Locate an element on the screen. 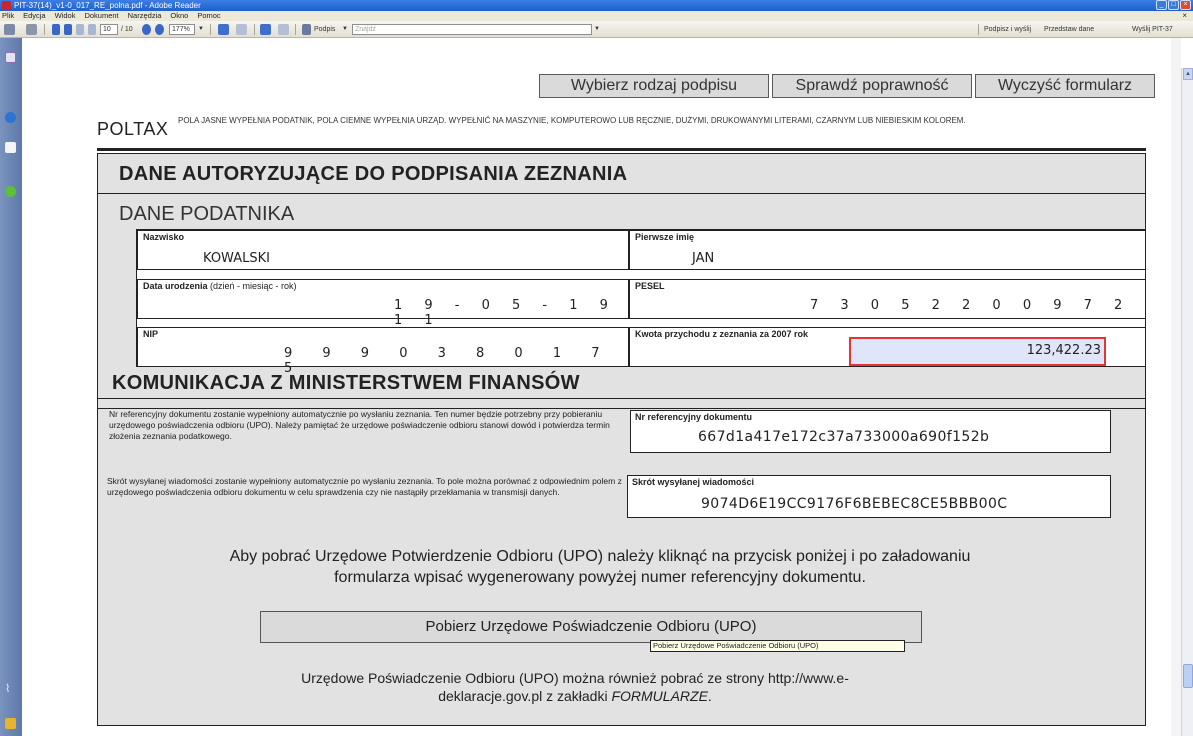  section-auth-title: DANE AUTORYZUJĄCE DO PODPISANIA ZEZNANIA is located at coordinates (373, 174).